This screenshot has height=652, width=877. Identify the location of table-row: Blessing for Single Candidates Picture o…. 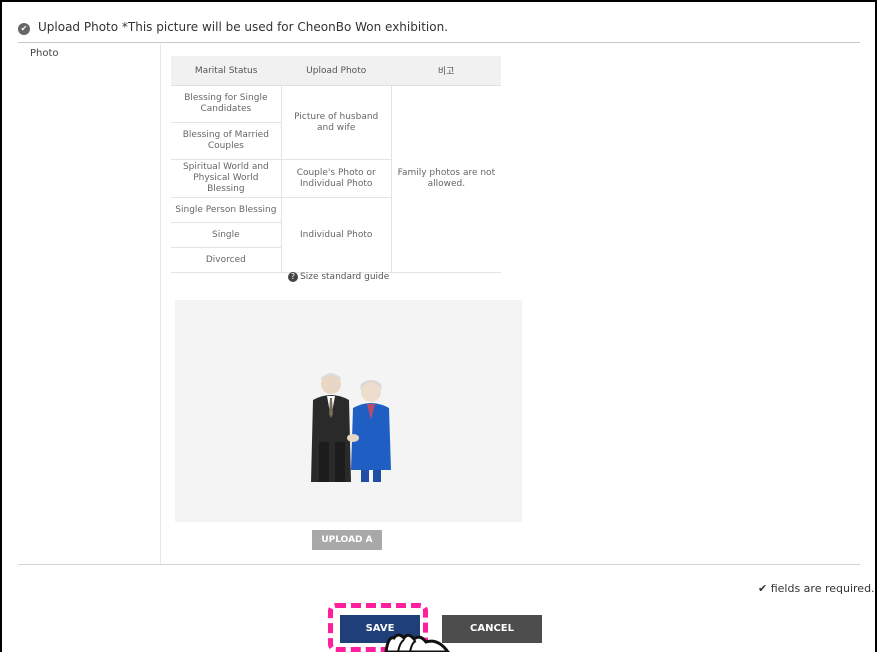
(336, 179).